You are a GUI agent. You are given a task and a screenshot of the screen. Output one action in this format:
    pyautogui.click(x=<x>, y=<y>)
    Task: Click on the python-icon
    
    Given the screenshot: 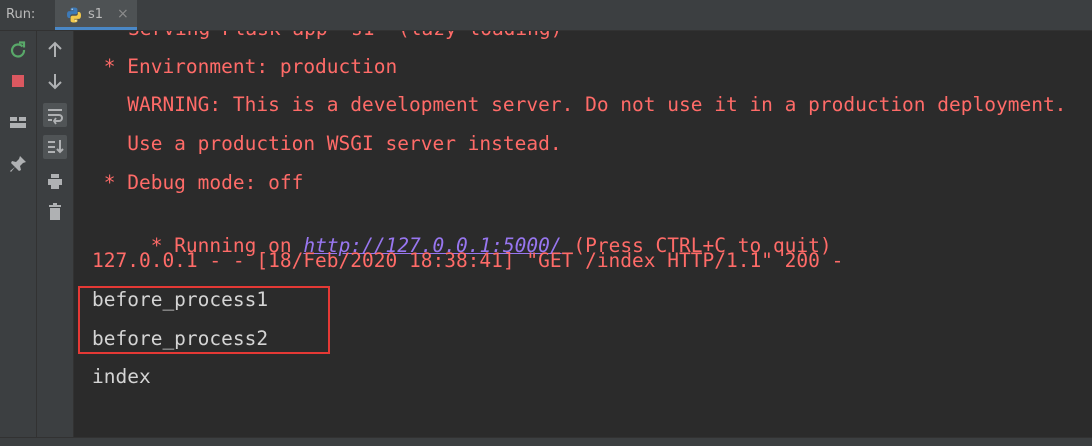 What is the action you would take?
    pyautogui.click(x=74, y=15)
    